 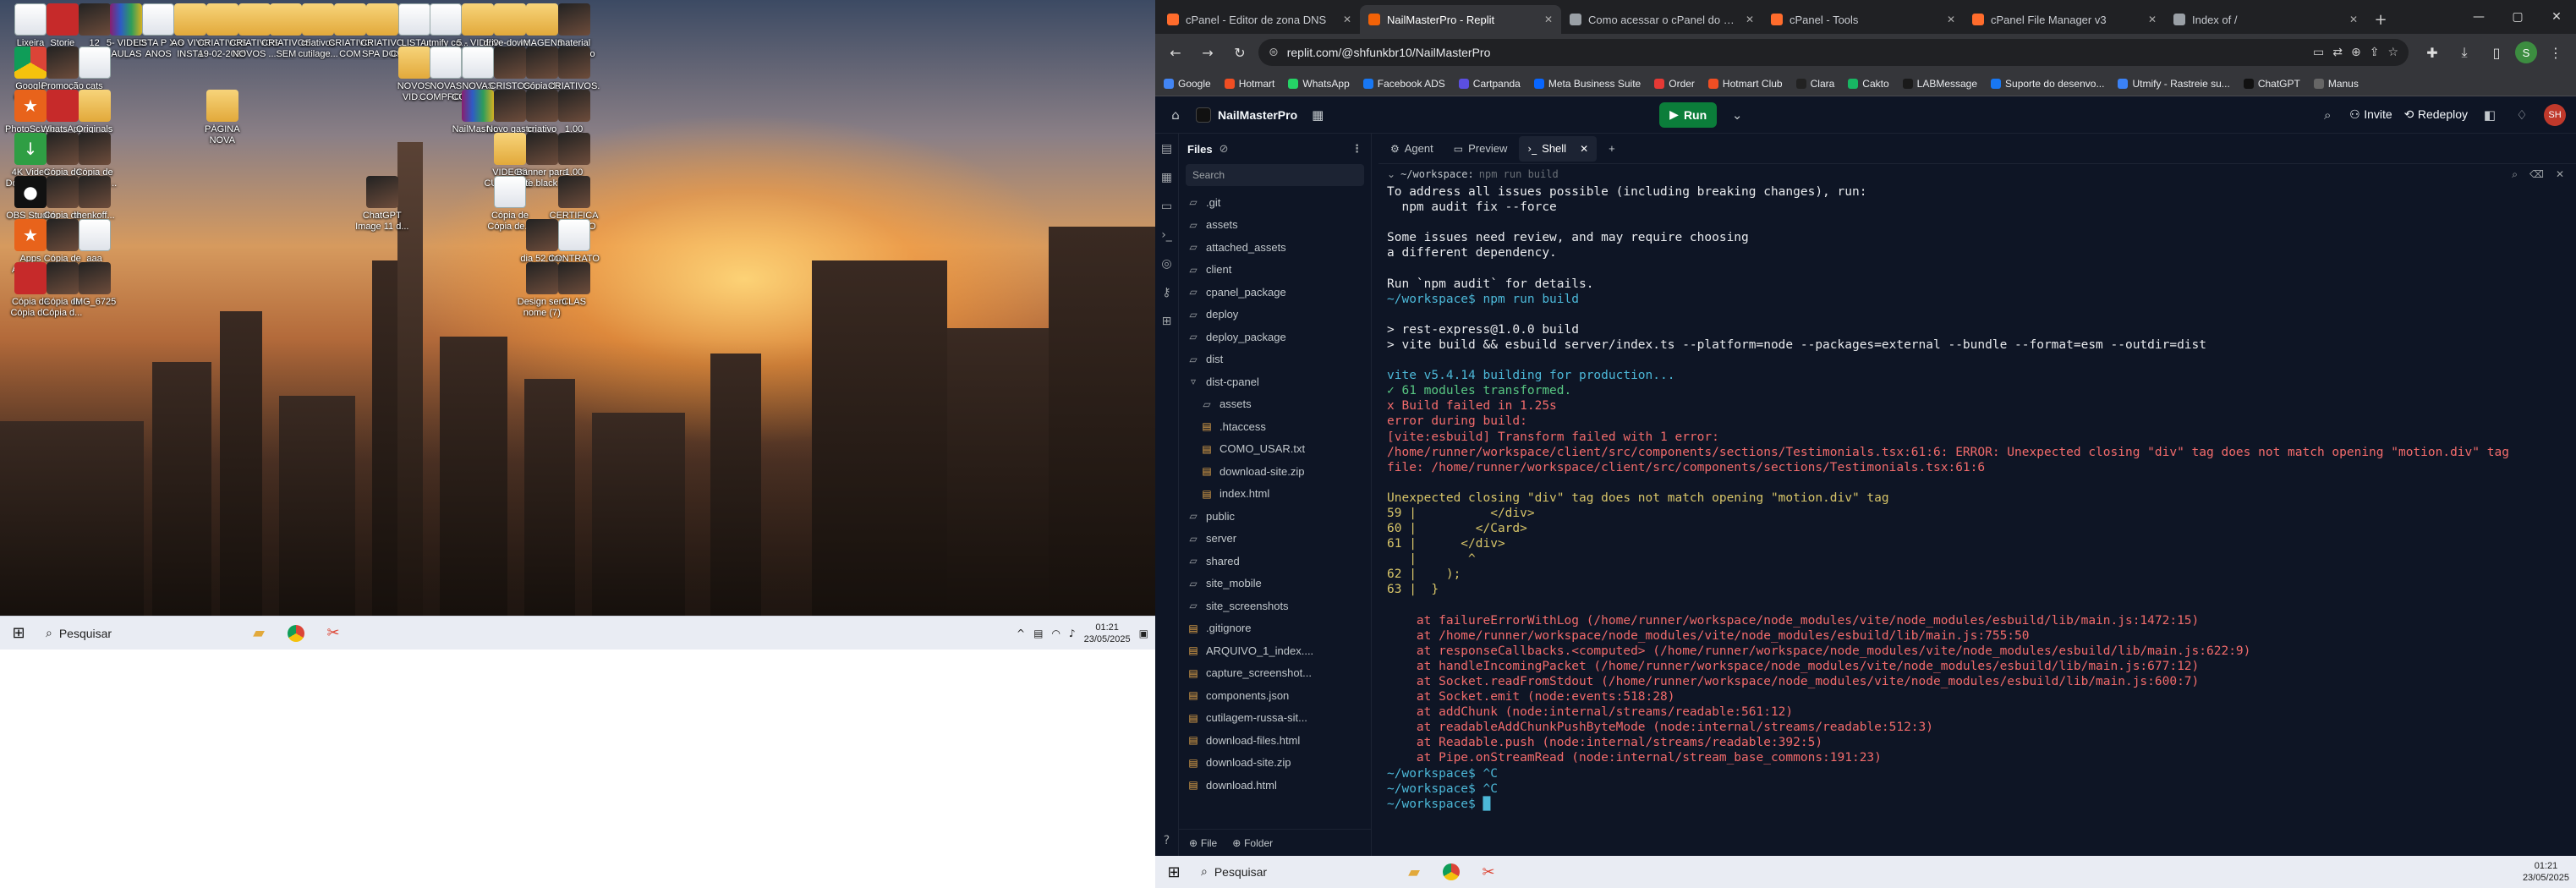 I want to click on run-options-chevron-icon: ⌄, so click(x=1737, y=115).